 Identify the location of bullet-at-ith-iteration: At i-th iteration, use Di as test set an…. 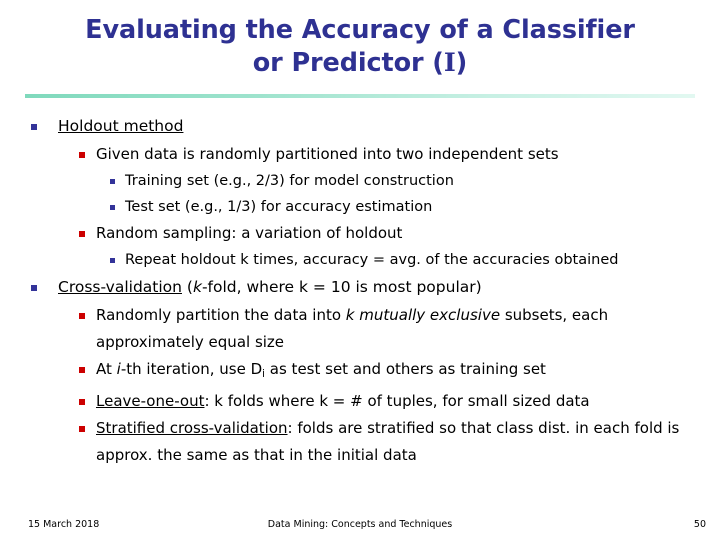
(360, 372).